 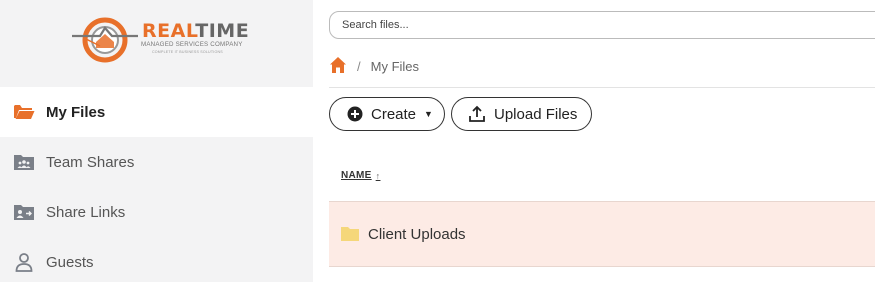 What do you see at coordinates (156, 259) in the screenshot?
I see `sidebar-item-guests: Guests` at bounding box center [156, 259].